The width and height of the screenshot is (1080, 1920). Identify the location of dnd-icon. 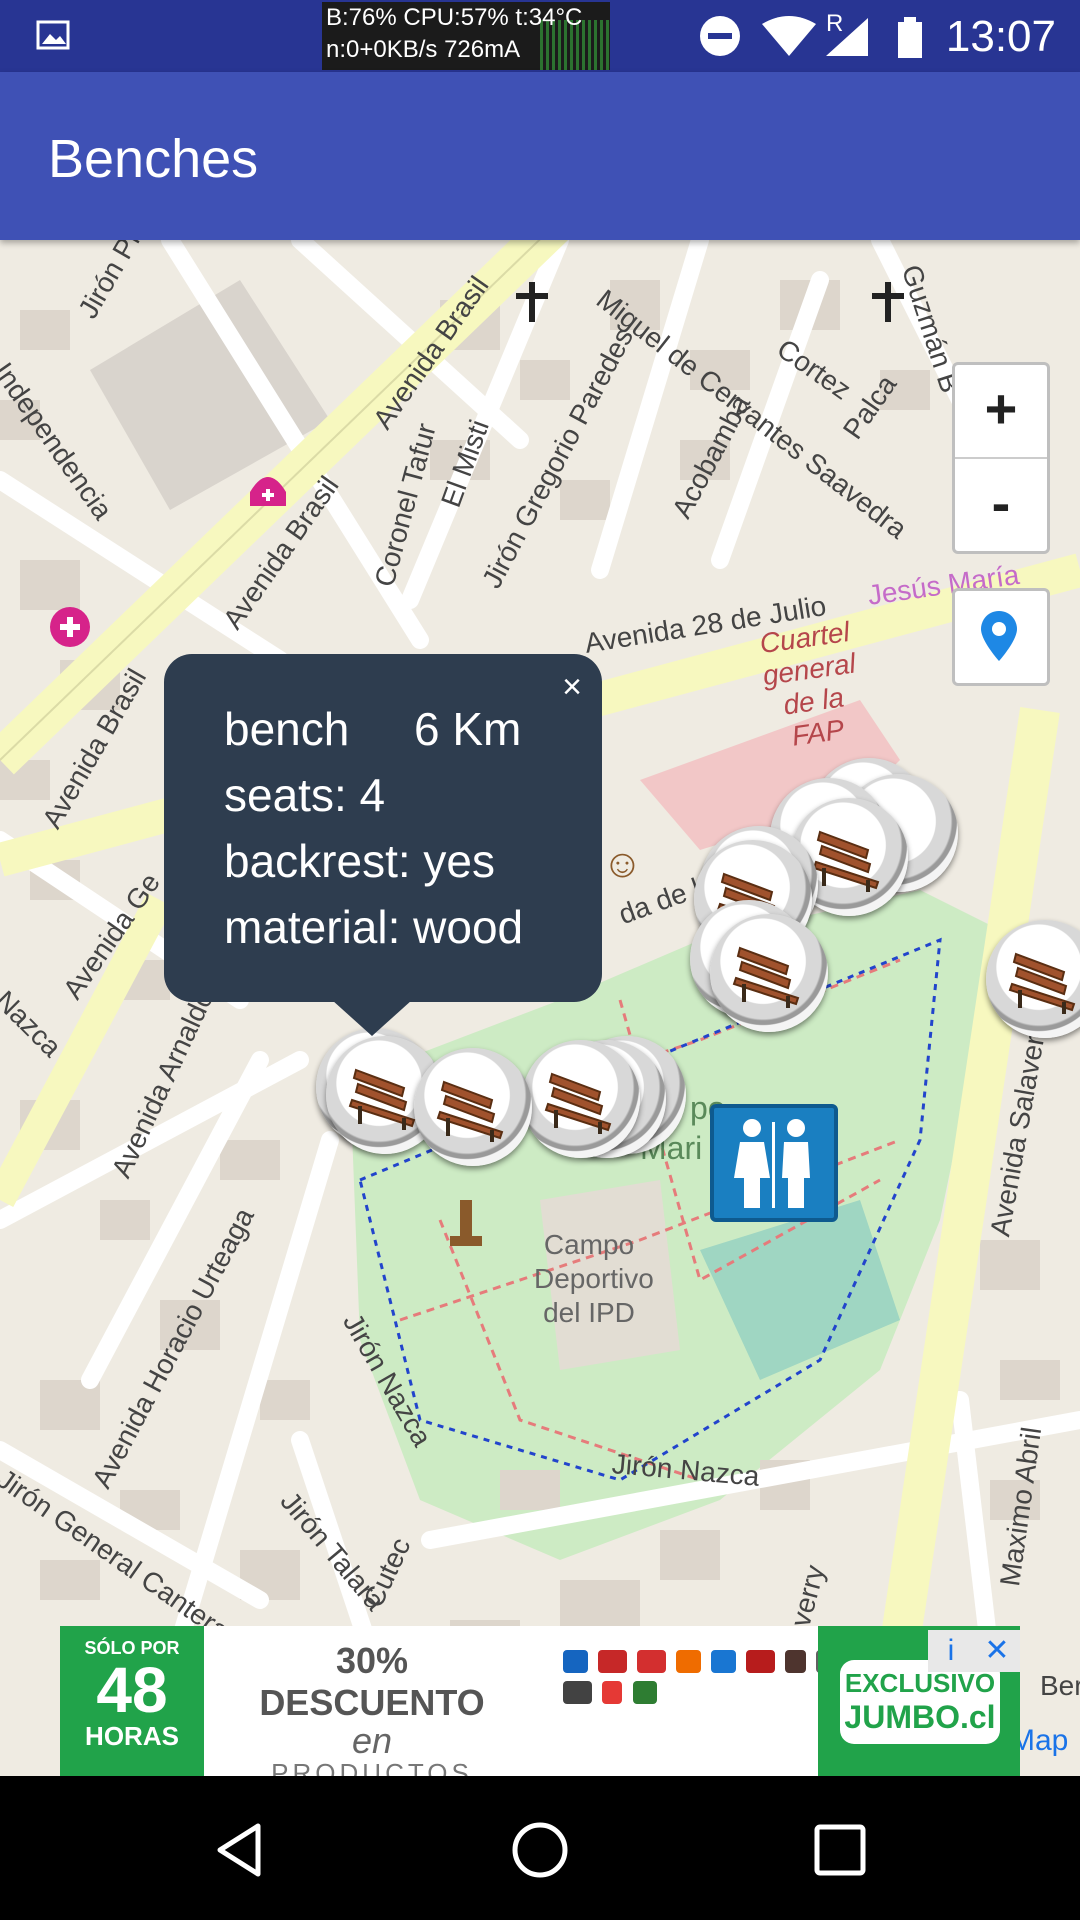
(720, 36).